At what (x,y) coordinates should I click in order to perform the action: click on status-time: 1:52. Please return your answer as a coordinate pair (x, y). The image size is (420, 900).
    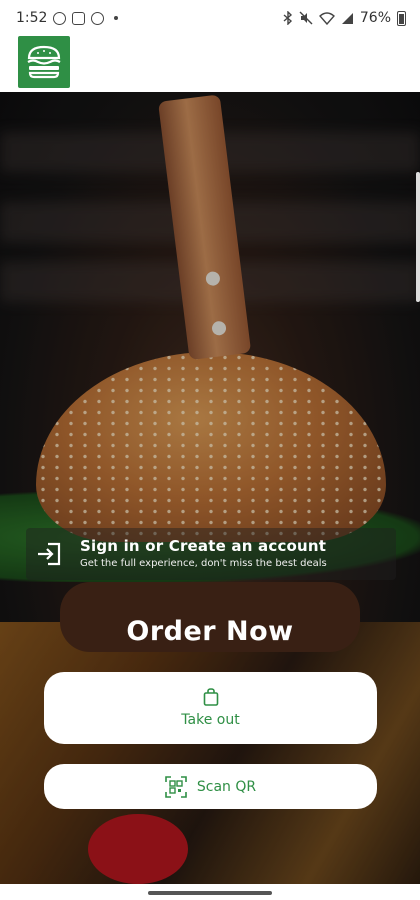
    Looking at the image, I should click on (32, 18).